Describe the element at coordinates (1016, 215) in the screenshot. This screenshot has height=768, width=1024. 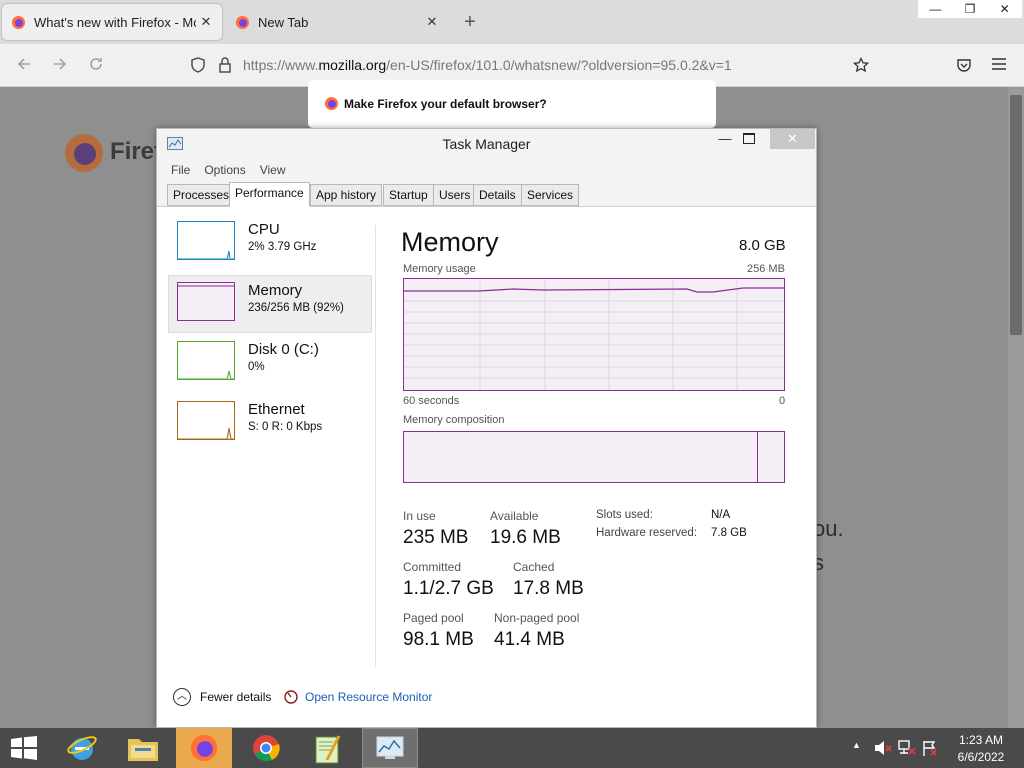
I see `scrollbar-thumb` at that location.